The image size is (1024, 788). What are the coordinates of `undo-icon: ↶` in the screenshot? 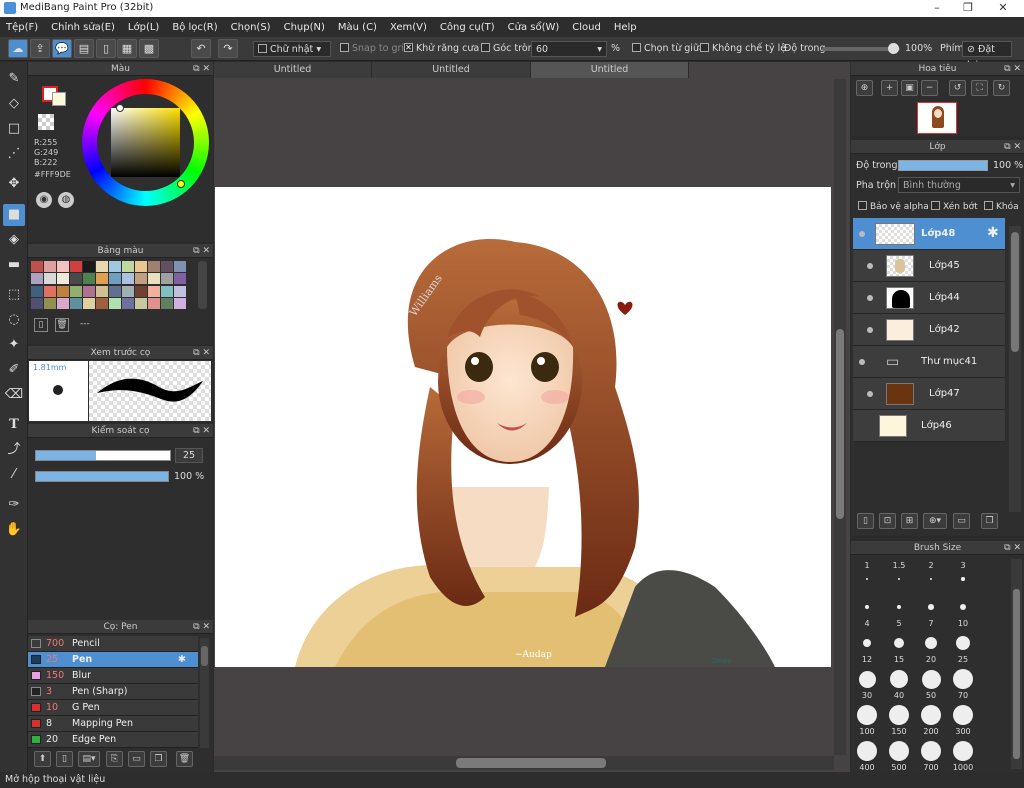 It's located at (201, 48).